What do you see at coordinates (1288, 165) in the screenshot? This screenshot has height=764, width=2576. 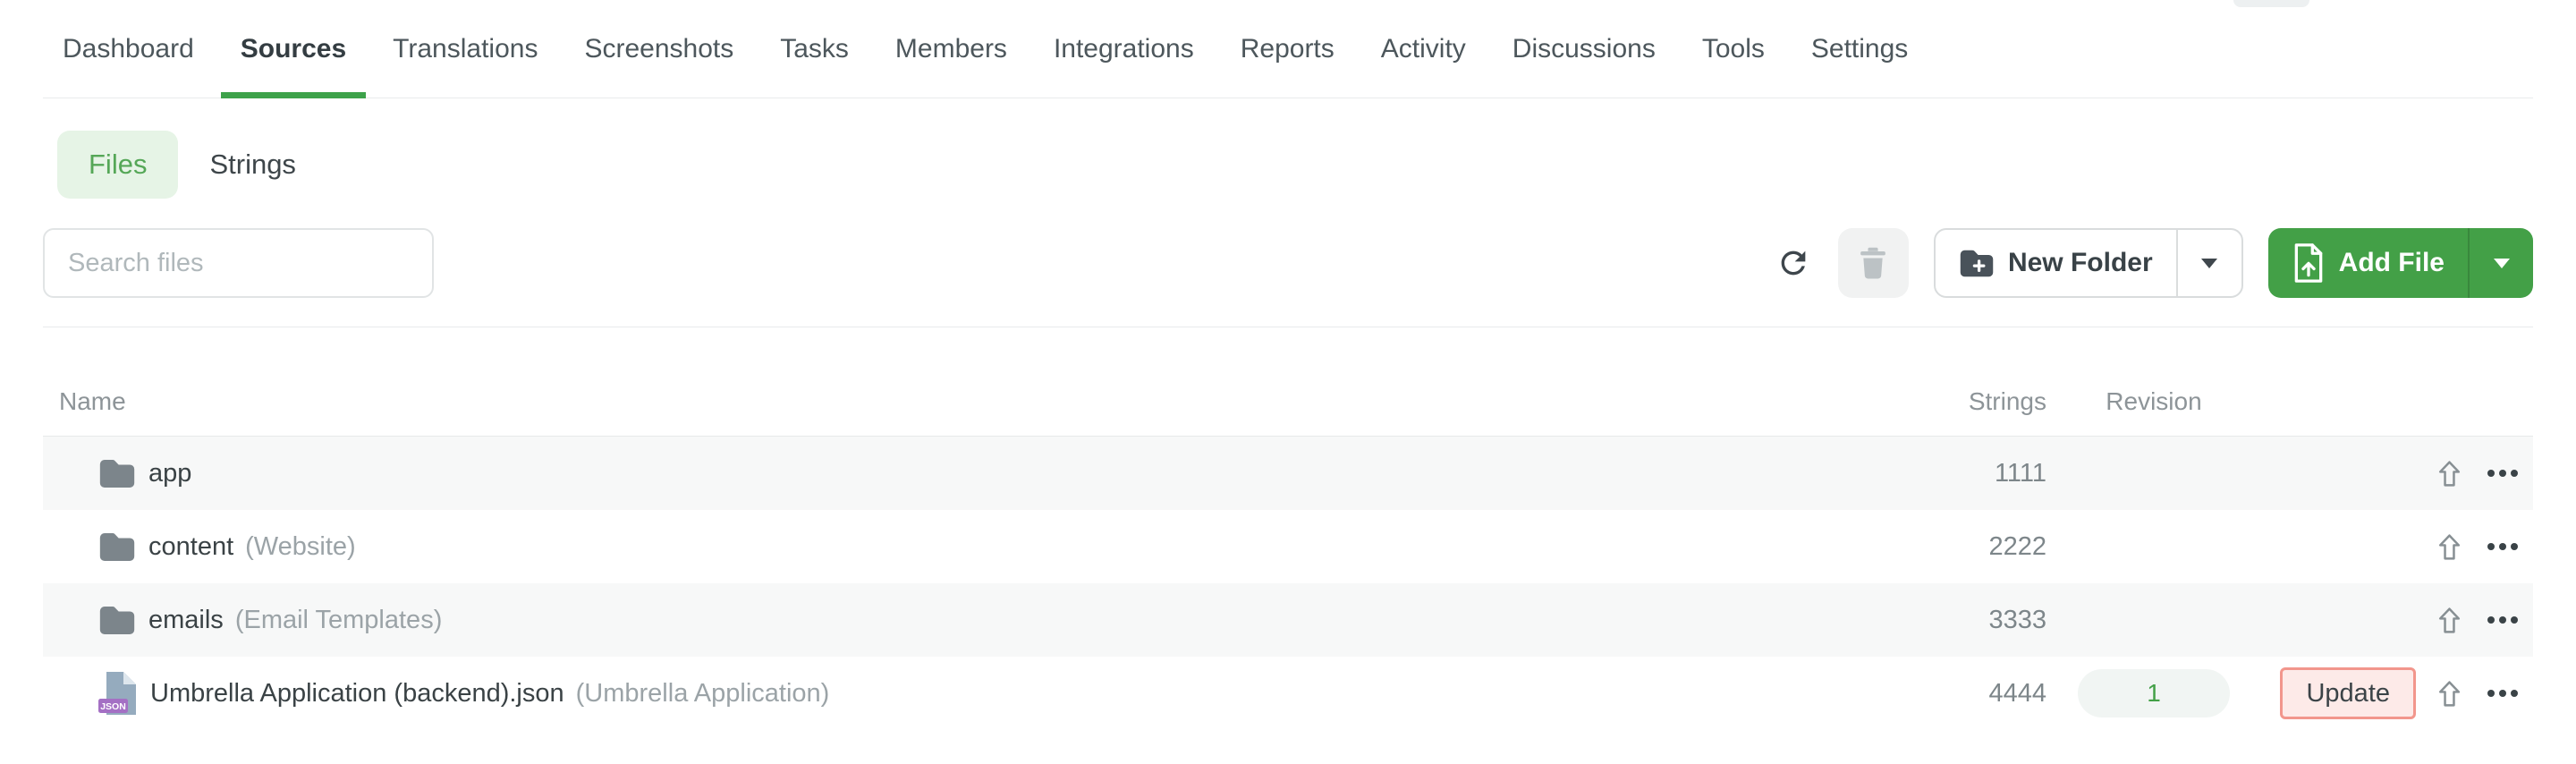 I see `view-switcher: Files Strings` at bounding box center [1288, 165].